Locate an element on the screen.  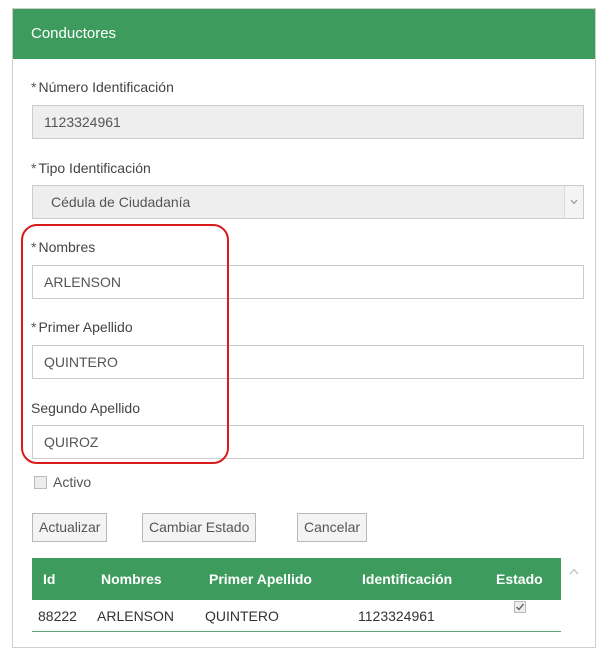
cell-id: 88222 is located at coordinates (57, 616).